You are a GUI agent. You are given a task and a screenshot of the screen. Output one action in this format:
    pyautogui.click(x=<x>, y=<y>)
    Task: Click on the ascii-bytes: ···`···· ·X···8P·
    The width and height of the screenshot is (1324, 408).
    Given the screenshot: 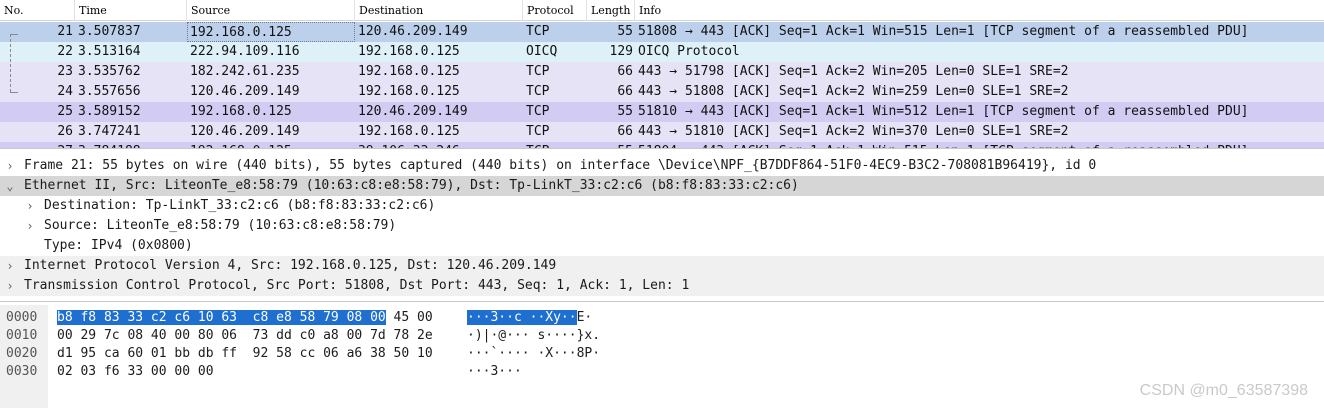 What is the action you would take?
    pyautogui.click(x=533, y=354)
    